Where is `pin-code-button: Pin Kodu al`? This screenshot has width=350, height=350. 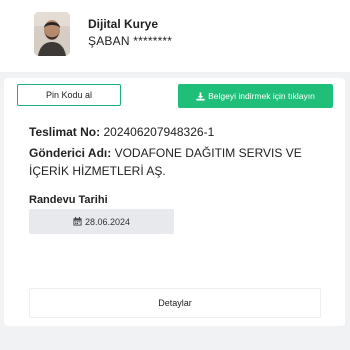
pin-code-button: Pin Kodu al is located at coordinates (69, 95).